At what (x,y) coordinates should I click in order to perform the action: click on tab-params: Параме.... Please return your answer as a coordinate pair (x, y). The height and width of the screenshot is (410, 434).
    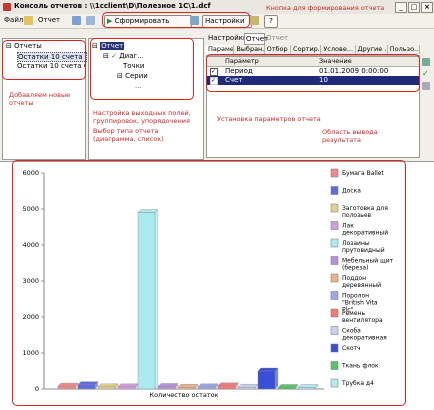
    Looking at the image, I should click on (220, 49).